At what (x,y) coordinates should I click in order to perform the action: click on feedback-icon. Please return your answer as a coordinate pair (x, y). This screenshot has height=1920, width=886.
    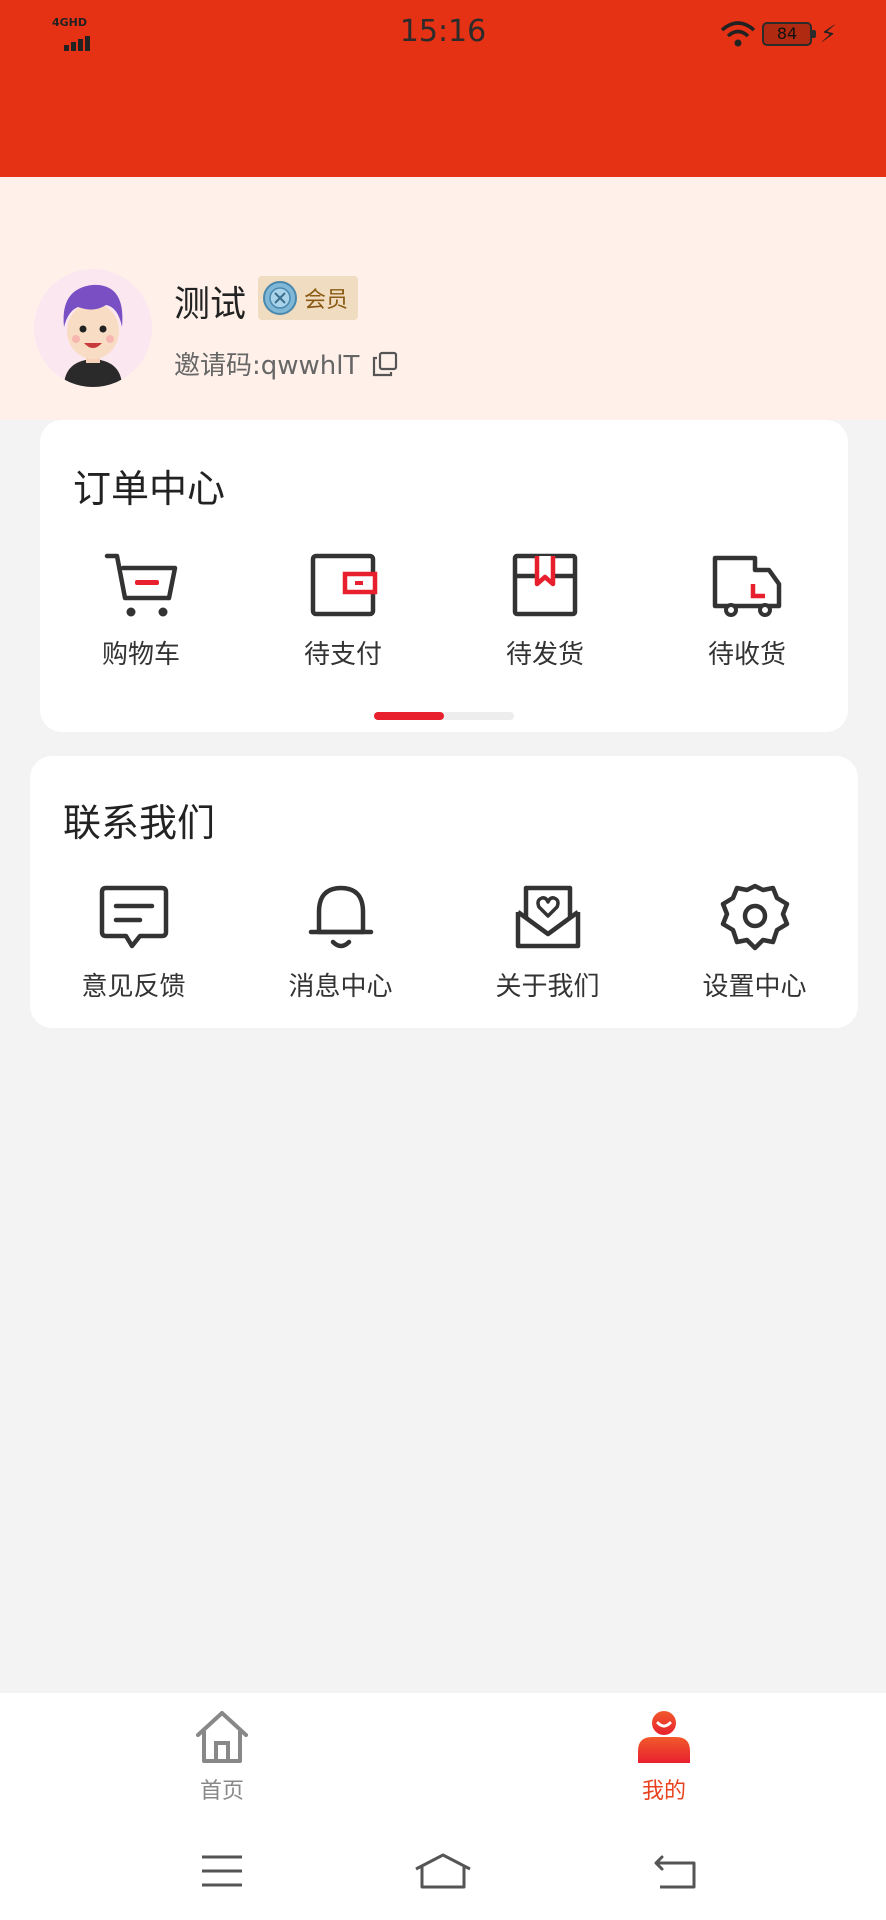
    Looking at the image, I should click on (133, 917).